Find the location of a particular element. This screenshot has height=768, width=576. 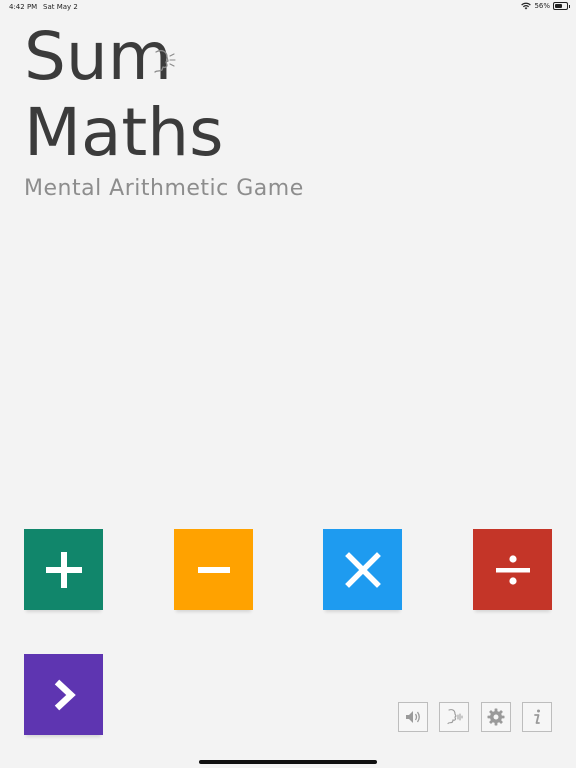

voice-icon is located at coordinates (455, 717).